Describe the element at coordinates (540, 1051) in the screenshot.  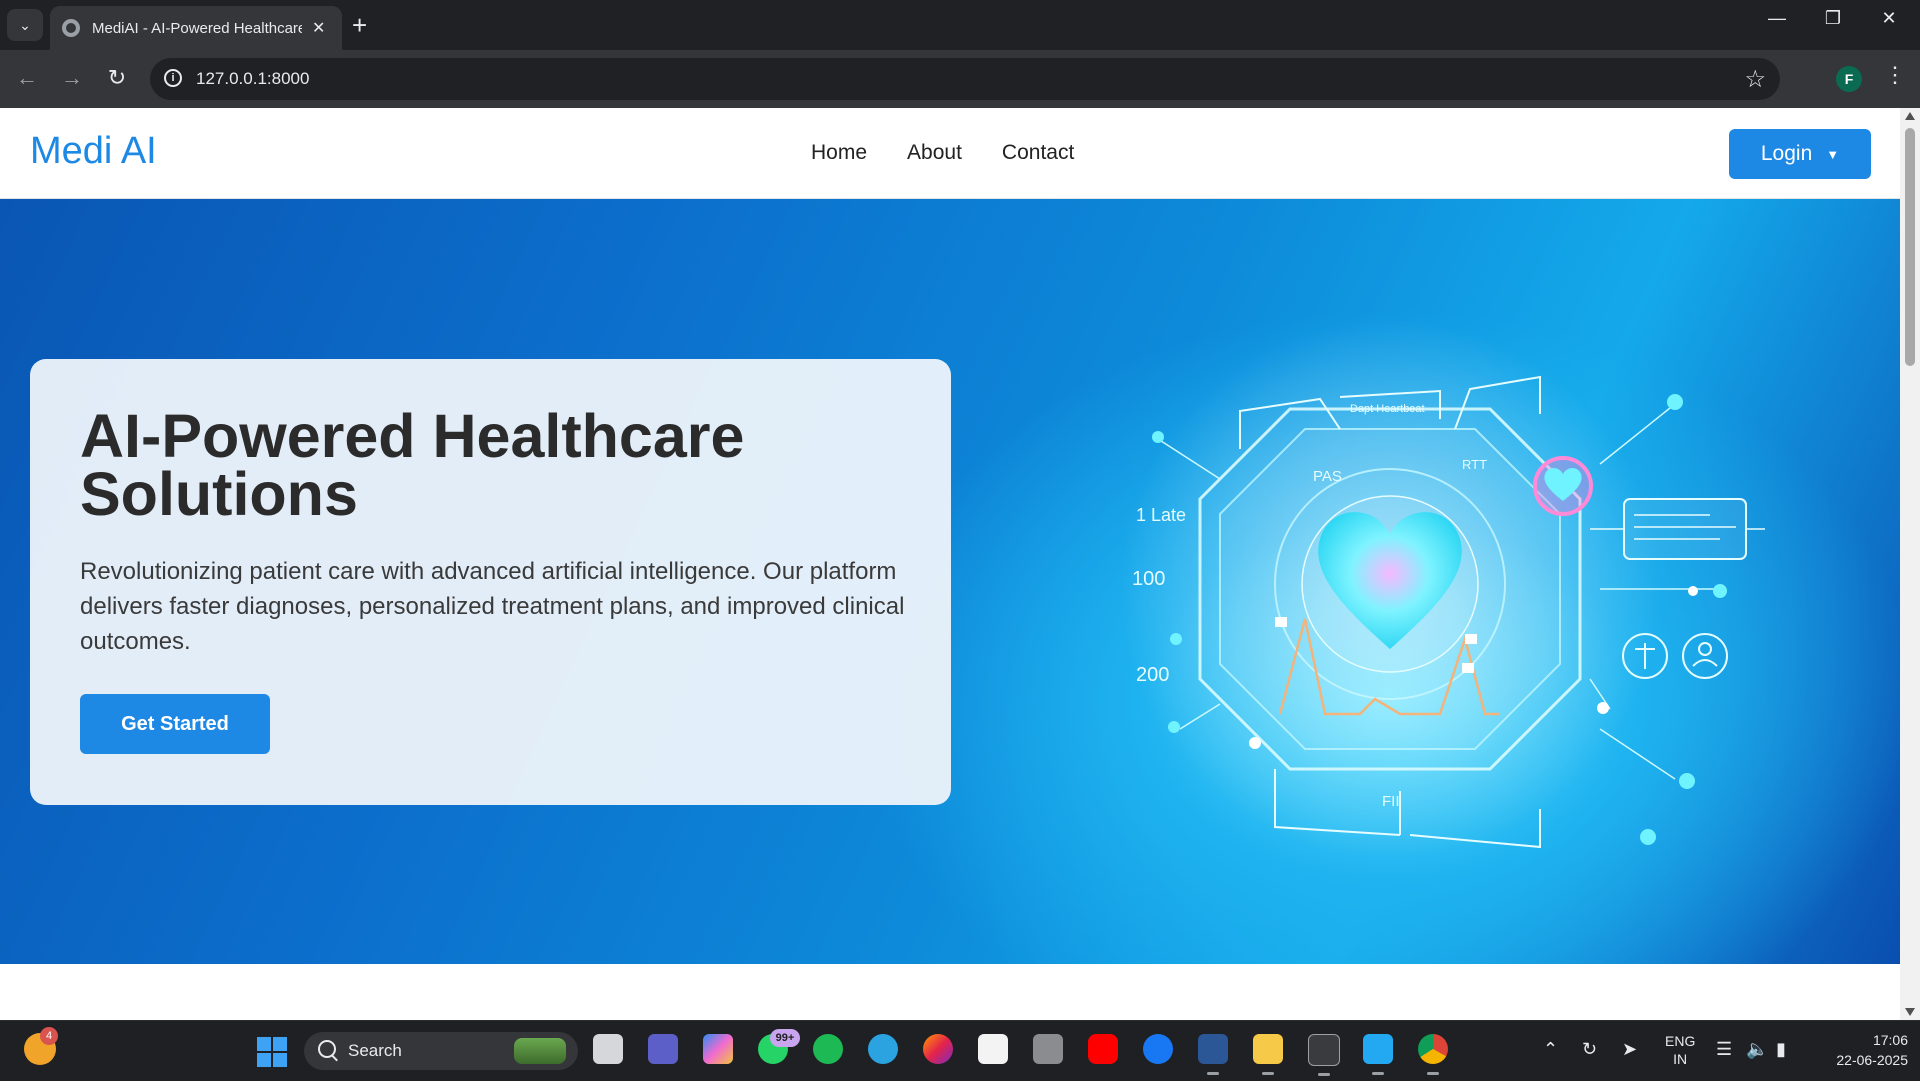
I see `search-highlight-image` at that location.